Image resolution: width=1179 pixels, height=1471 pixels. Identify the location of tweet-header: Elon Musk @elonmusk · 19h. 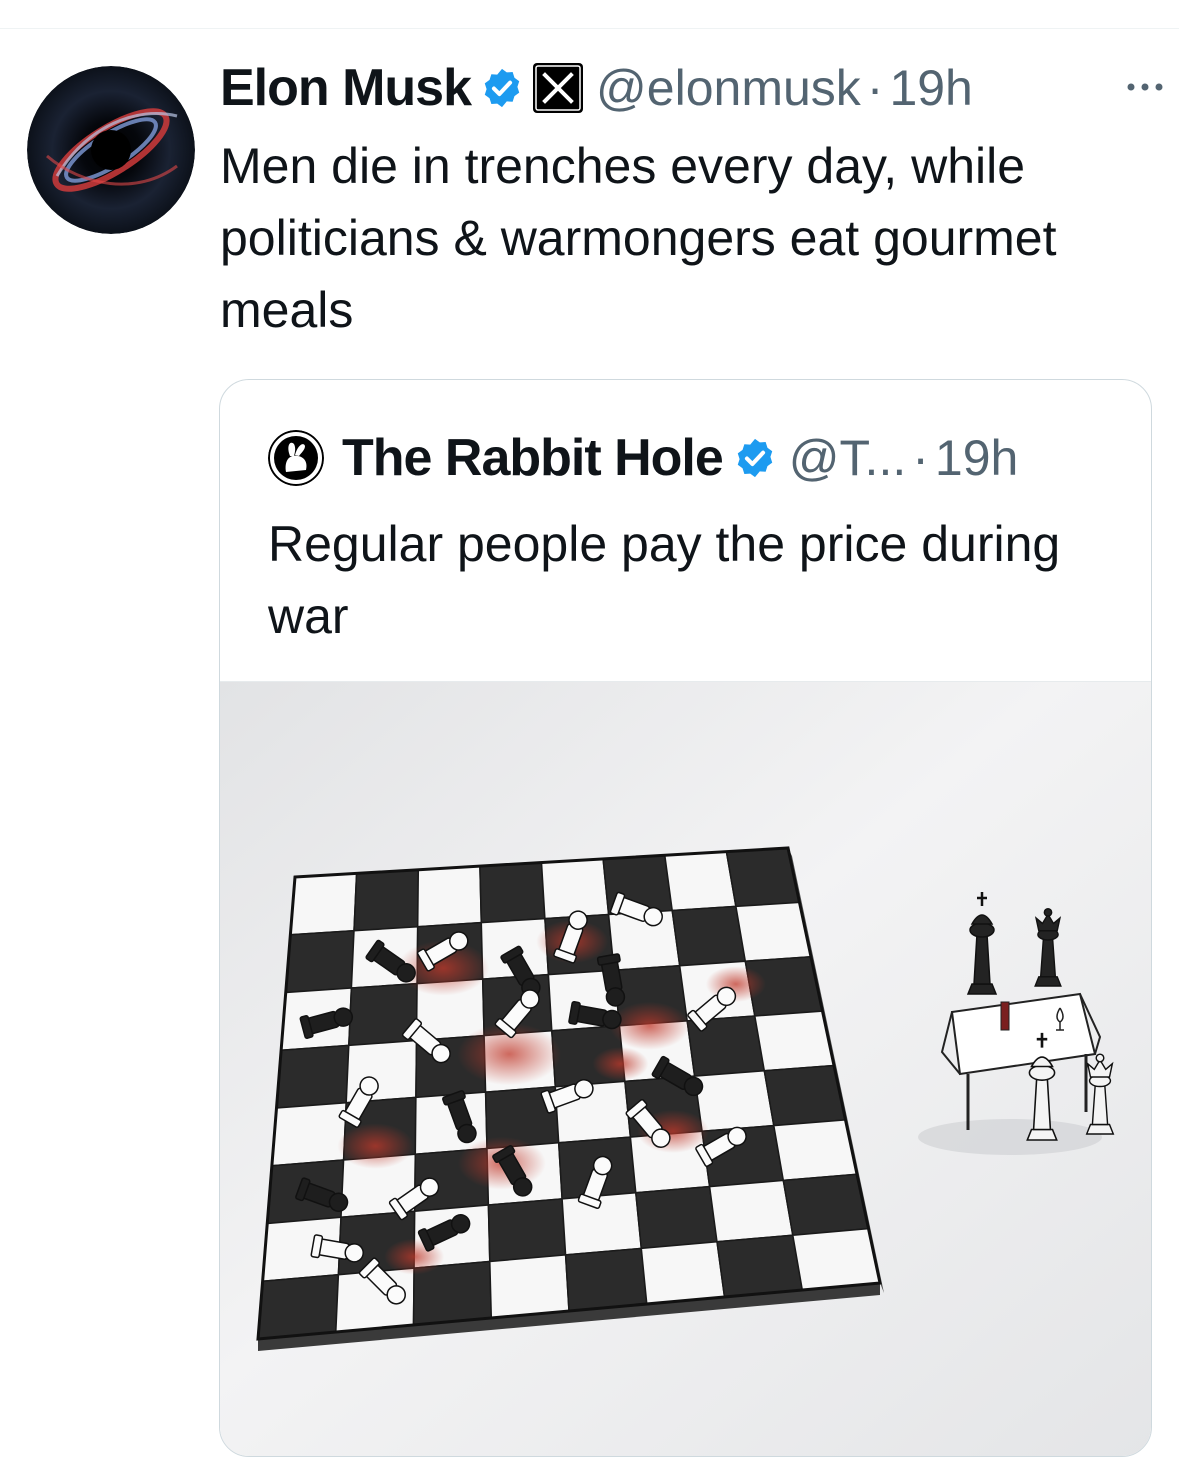
(690, 88).